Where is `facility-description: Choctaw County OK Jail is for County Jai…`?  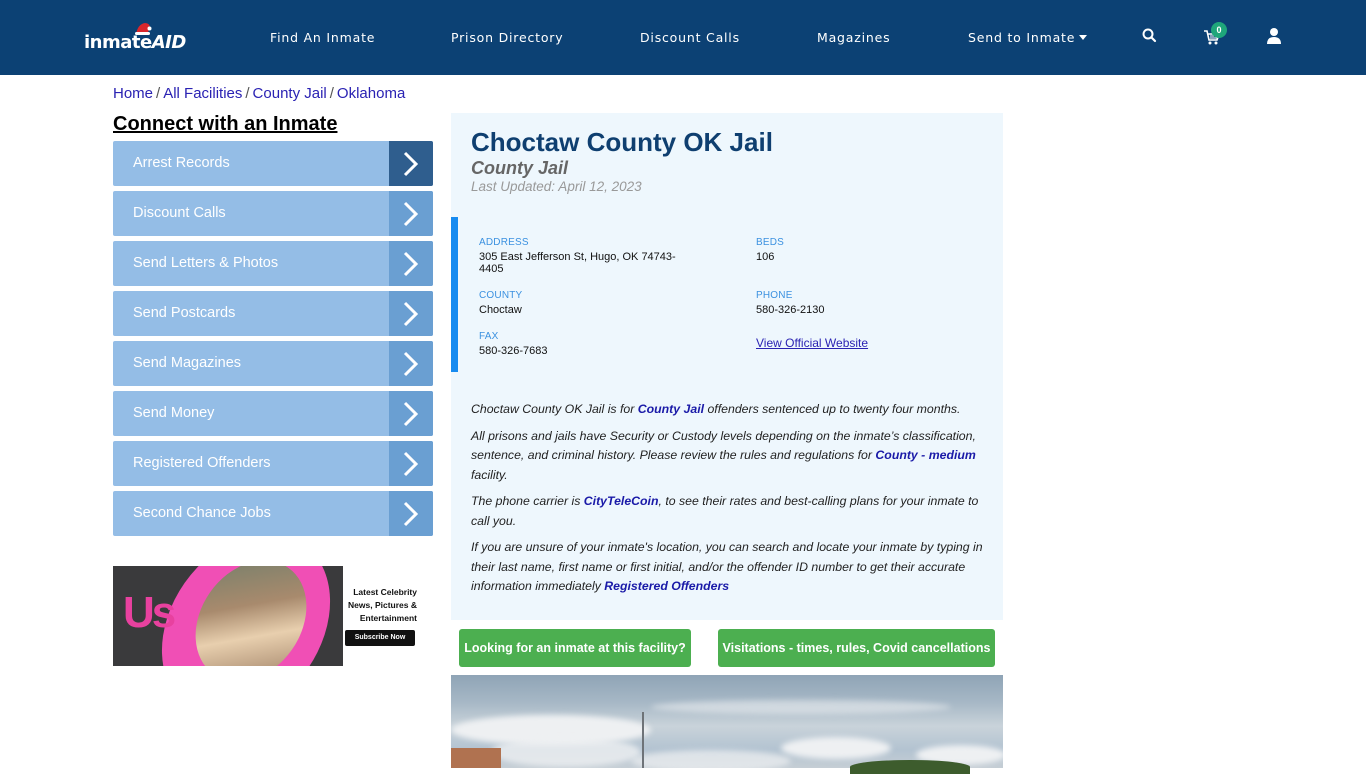 facility-description: Choctaw County OK Jail is for County Jai… is located at coordinates (731, 502).